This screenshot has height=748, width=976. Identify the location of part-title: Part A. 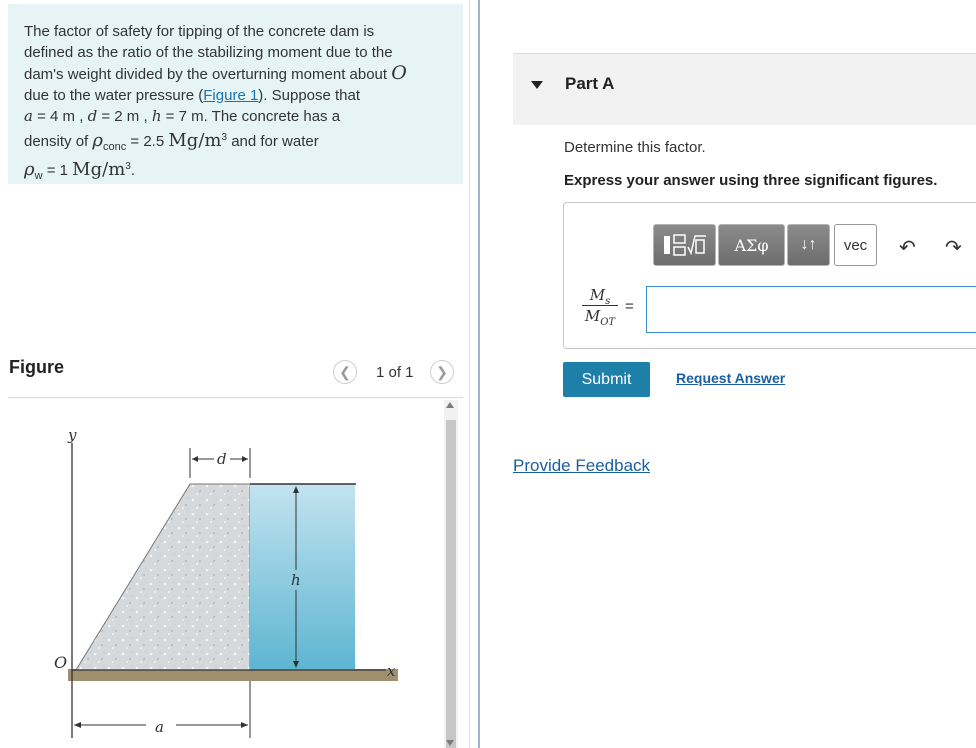
(590, 83).